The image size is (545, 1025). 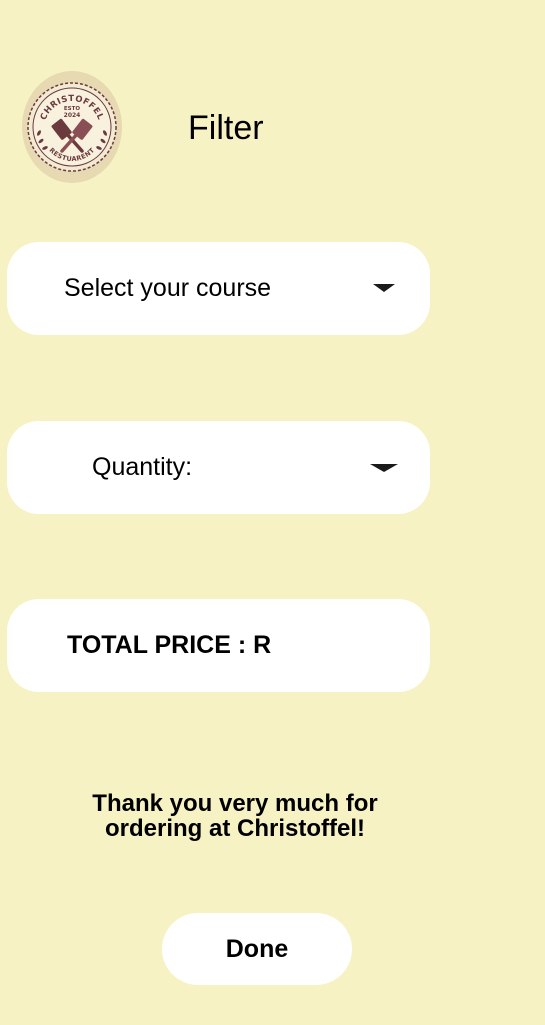 What do you see at coordinates (234, 828) in the screenshot?
I see `thank-you-line-2: ordering at Christoffel!` at bounding box center [234, 828].